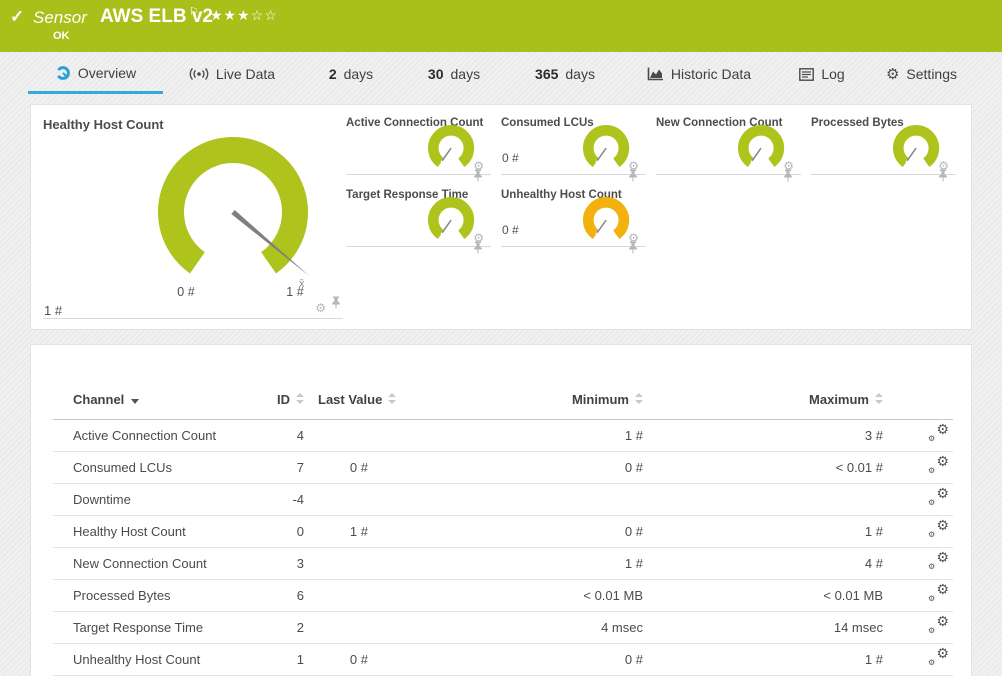 The height and width of the screenshot is (676, 1002). What do you see at coordinates (295, 292) in the screenshot?
I see `gauge-scale-max: 1 #` at bounding box center [295, 292].